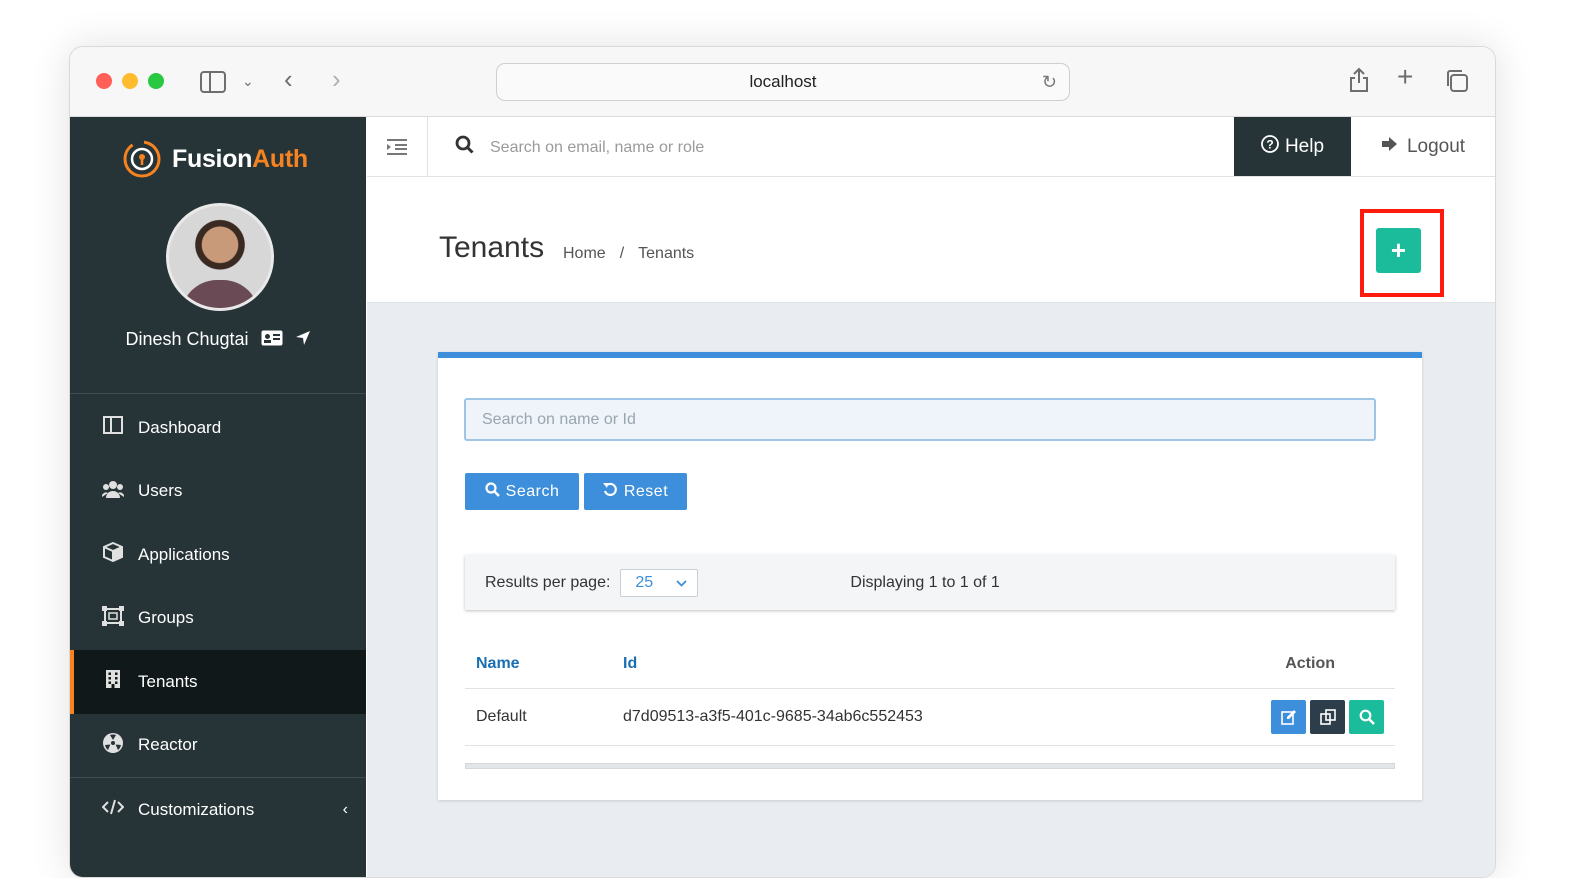 This screenshot has width=1595, height=878. Describe the element at coordinates (213, 84) in the screenshot. I see `sidebar-icon` at that location.